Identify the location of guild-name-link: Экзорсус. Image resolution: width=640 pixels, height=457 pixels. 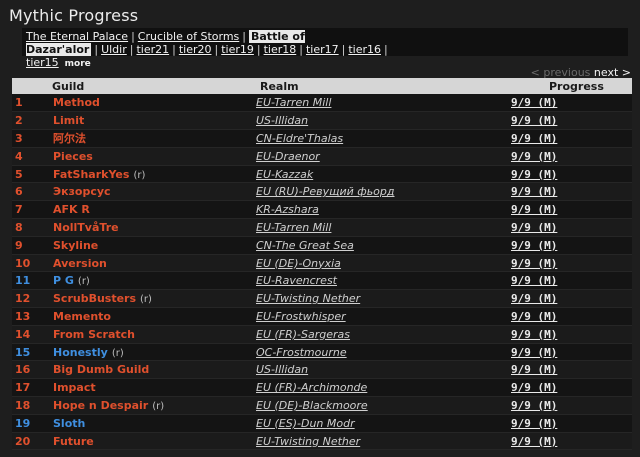
(82, 191).